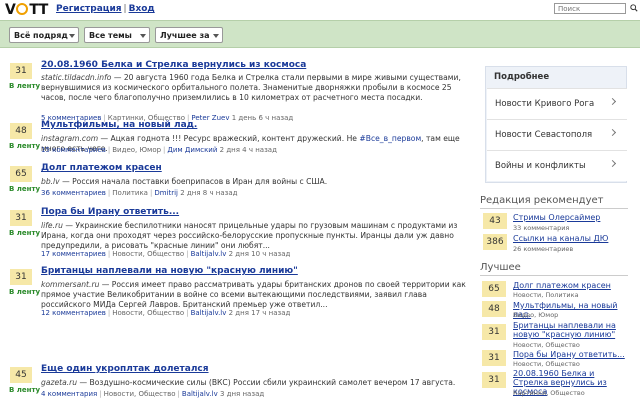 This screenshot has height=400, width=640. I want to click on hashtag-link: #Все_в_первом, so click(390, 138).